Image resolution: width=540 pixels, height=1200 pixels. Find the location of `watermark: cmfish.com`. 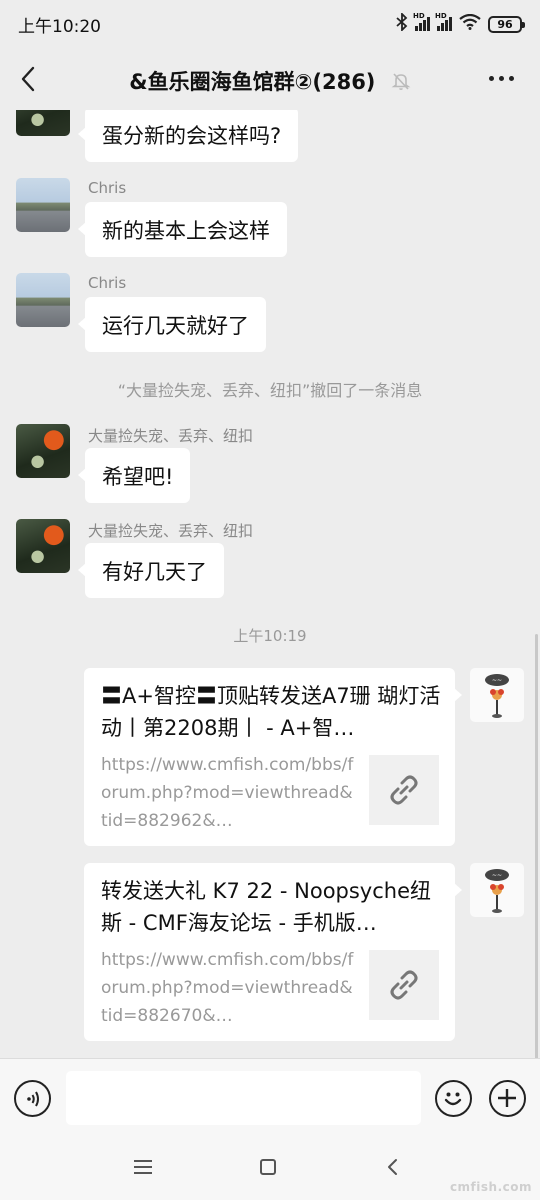

watermark: cmfish.com is located at coordinates (490, 1187).